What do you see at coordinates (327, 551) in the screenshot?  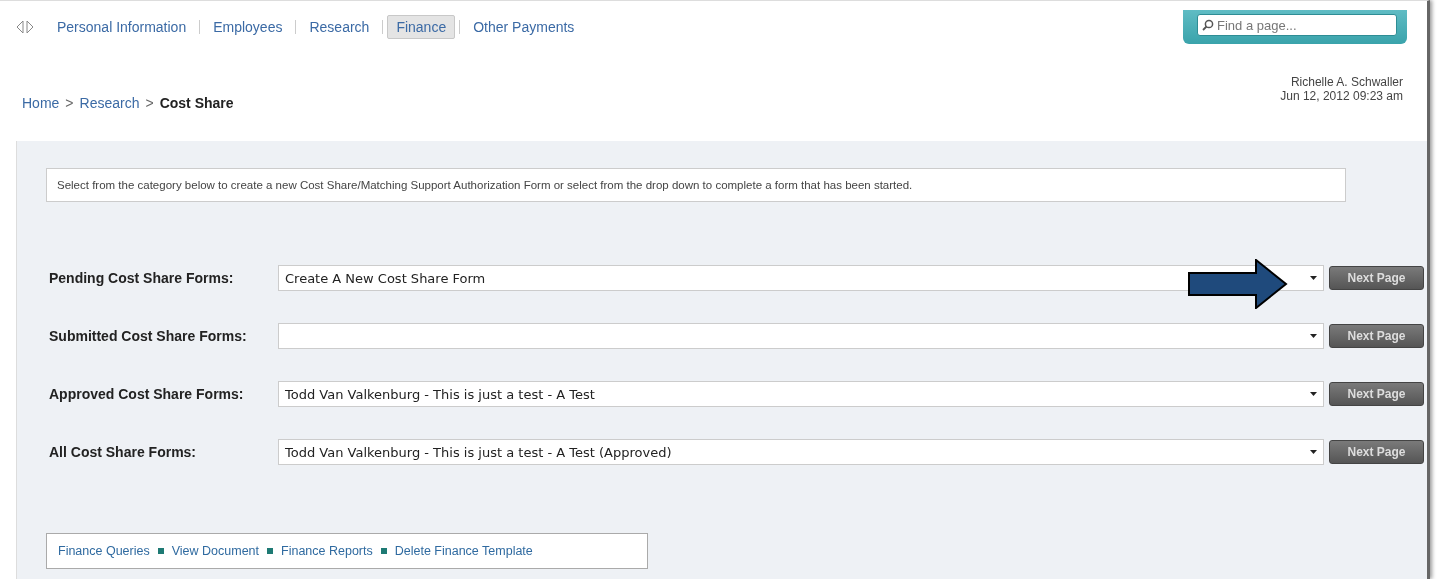 I see `footer-link: Finance Reports` at bounding box center [327, 551].